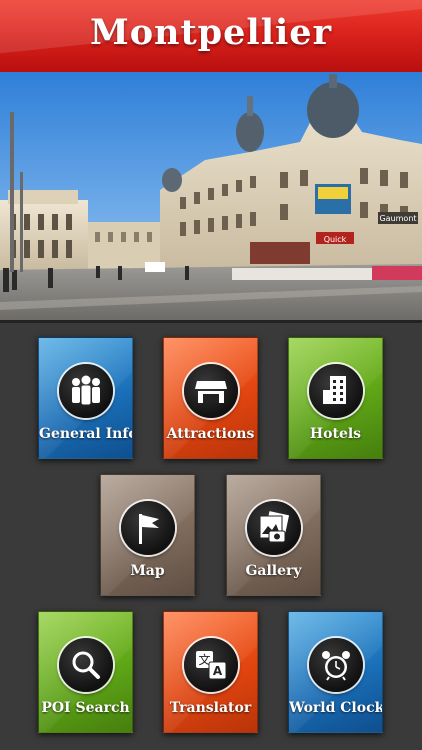 The height and width of the screenshot is (750, 422). What do you see at coordinates (273, 528) in the screenshot?
I see `photos-icon` at bounding box center [273, 528].